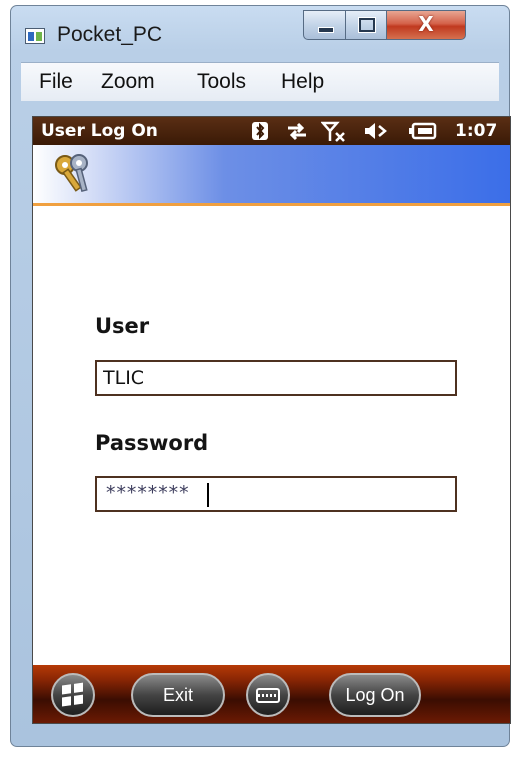  What do you see at coordinates (208, 495) in the screenshot?
I see `text-caret` at bounding box center [208, 495].